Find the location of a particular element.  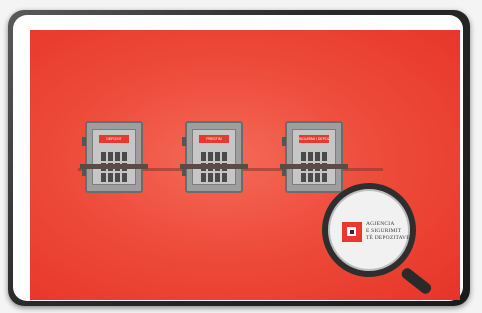

safe-door: PRESTIM is located at coordinates (214, 157).